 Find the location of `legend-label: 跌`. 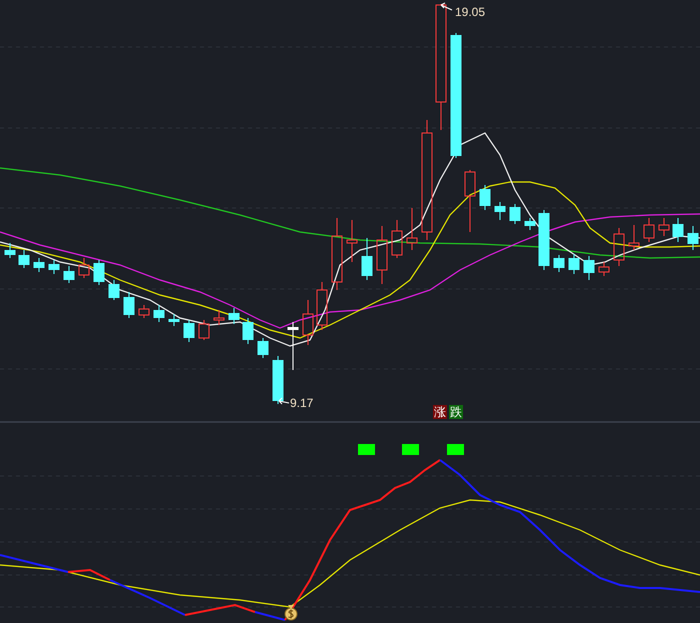

legend-label: 跌 is located at coordinates (456, 412).